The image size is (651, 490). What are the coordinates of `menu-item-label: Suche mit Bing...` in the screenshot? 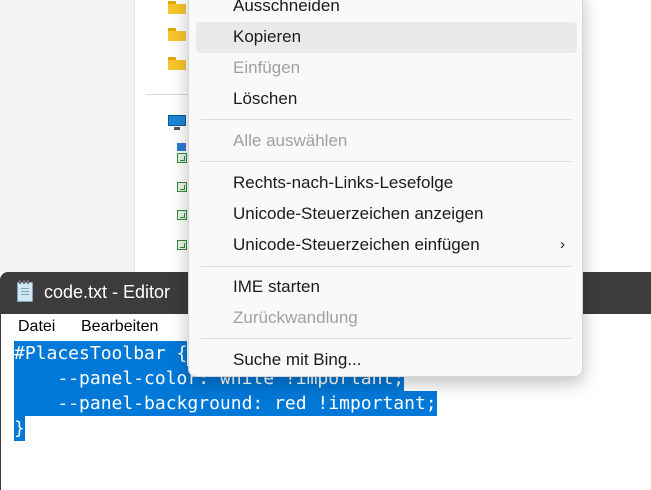 It's located at (297, 359).